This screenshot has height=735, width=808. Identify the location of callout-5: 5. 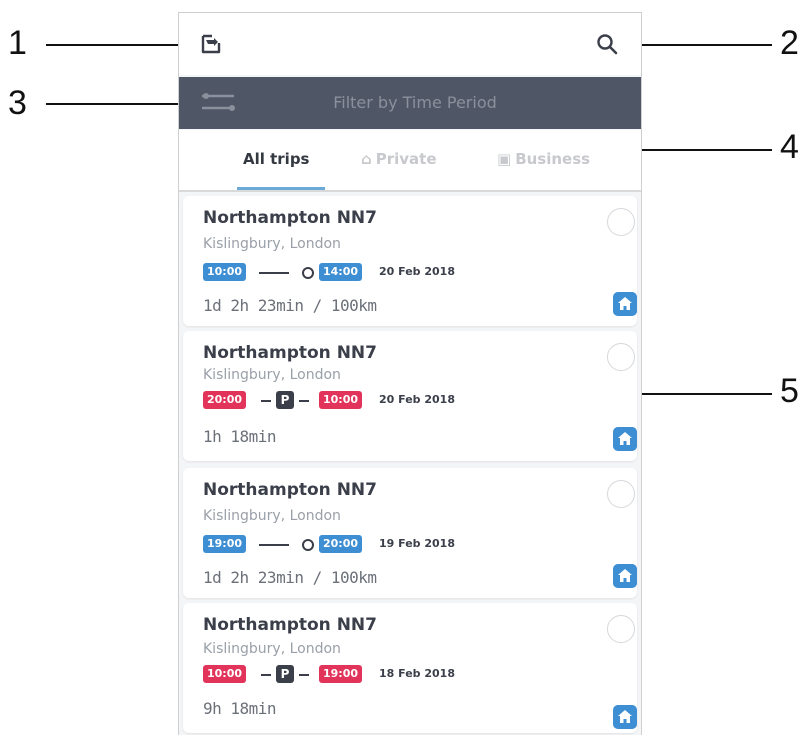
(789, 391).